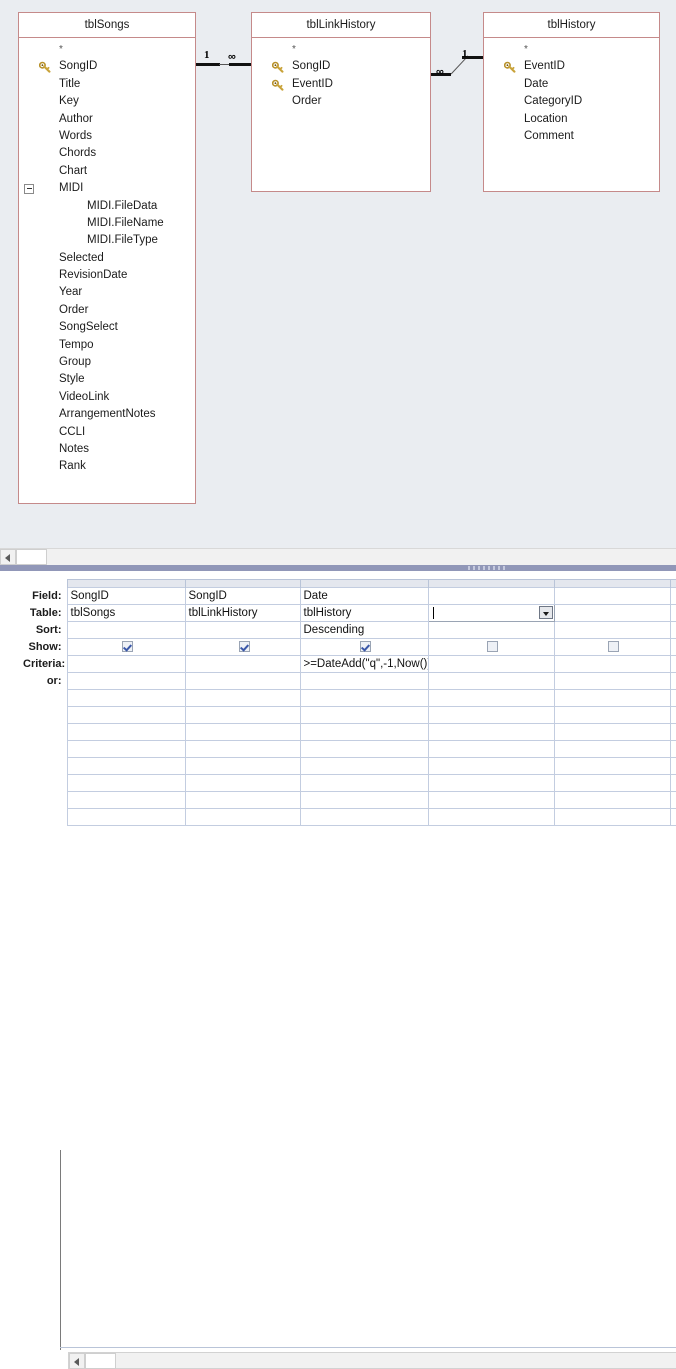  I want to click on field-row: Group, so click(107, 362).